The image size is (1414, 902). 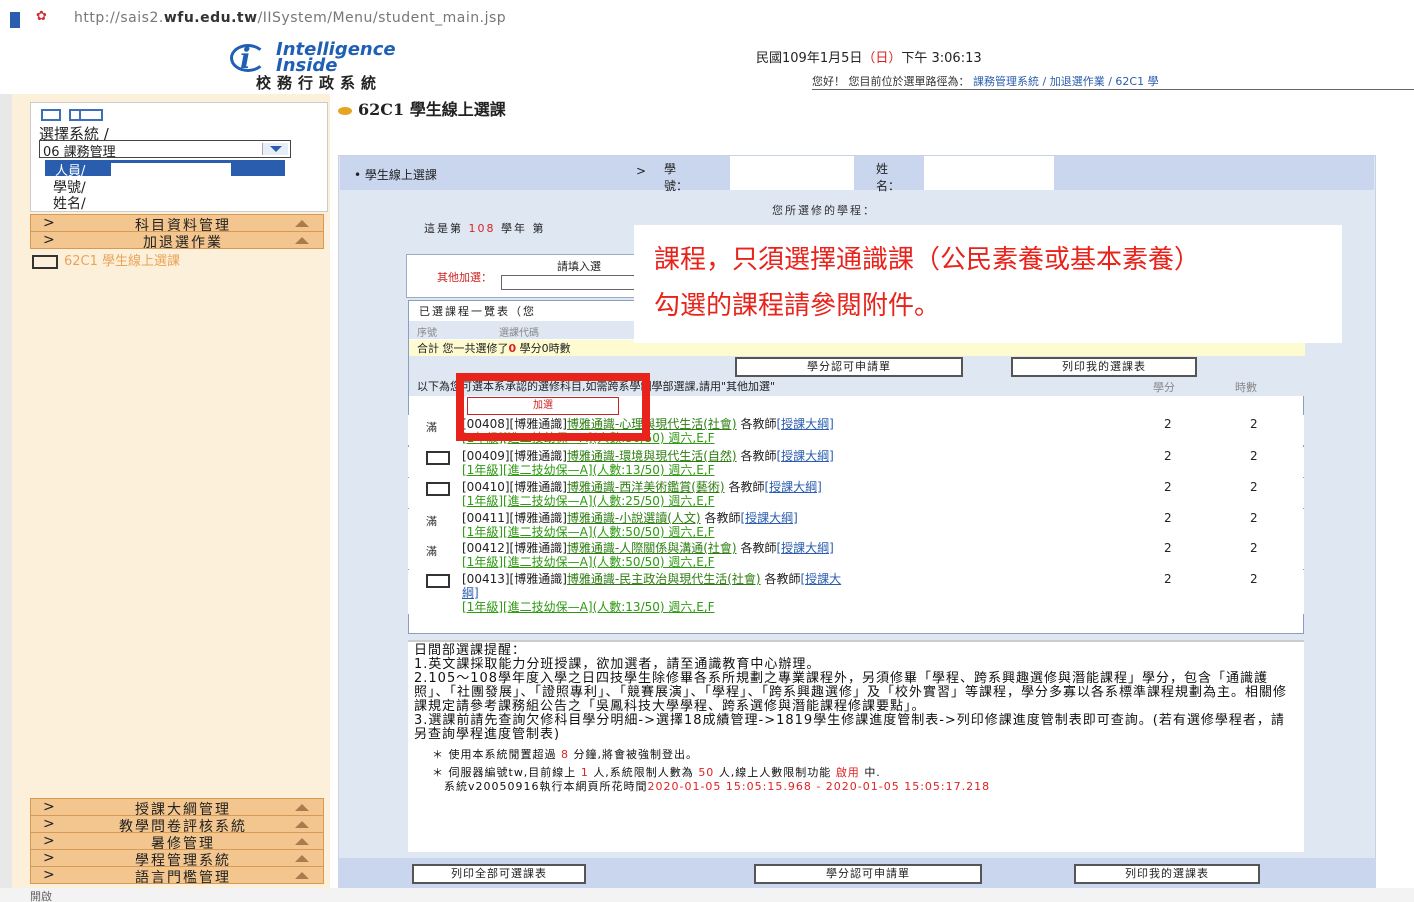 What do you see at coordinates (106, 259) in the screenshot?
I see `sidebar-item-online-course: 62C1 學生線上選課` at bounding box center [106, 259].